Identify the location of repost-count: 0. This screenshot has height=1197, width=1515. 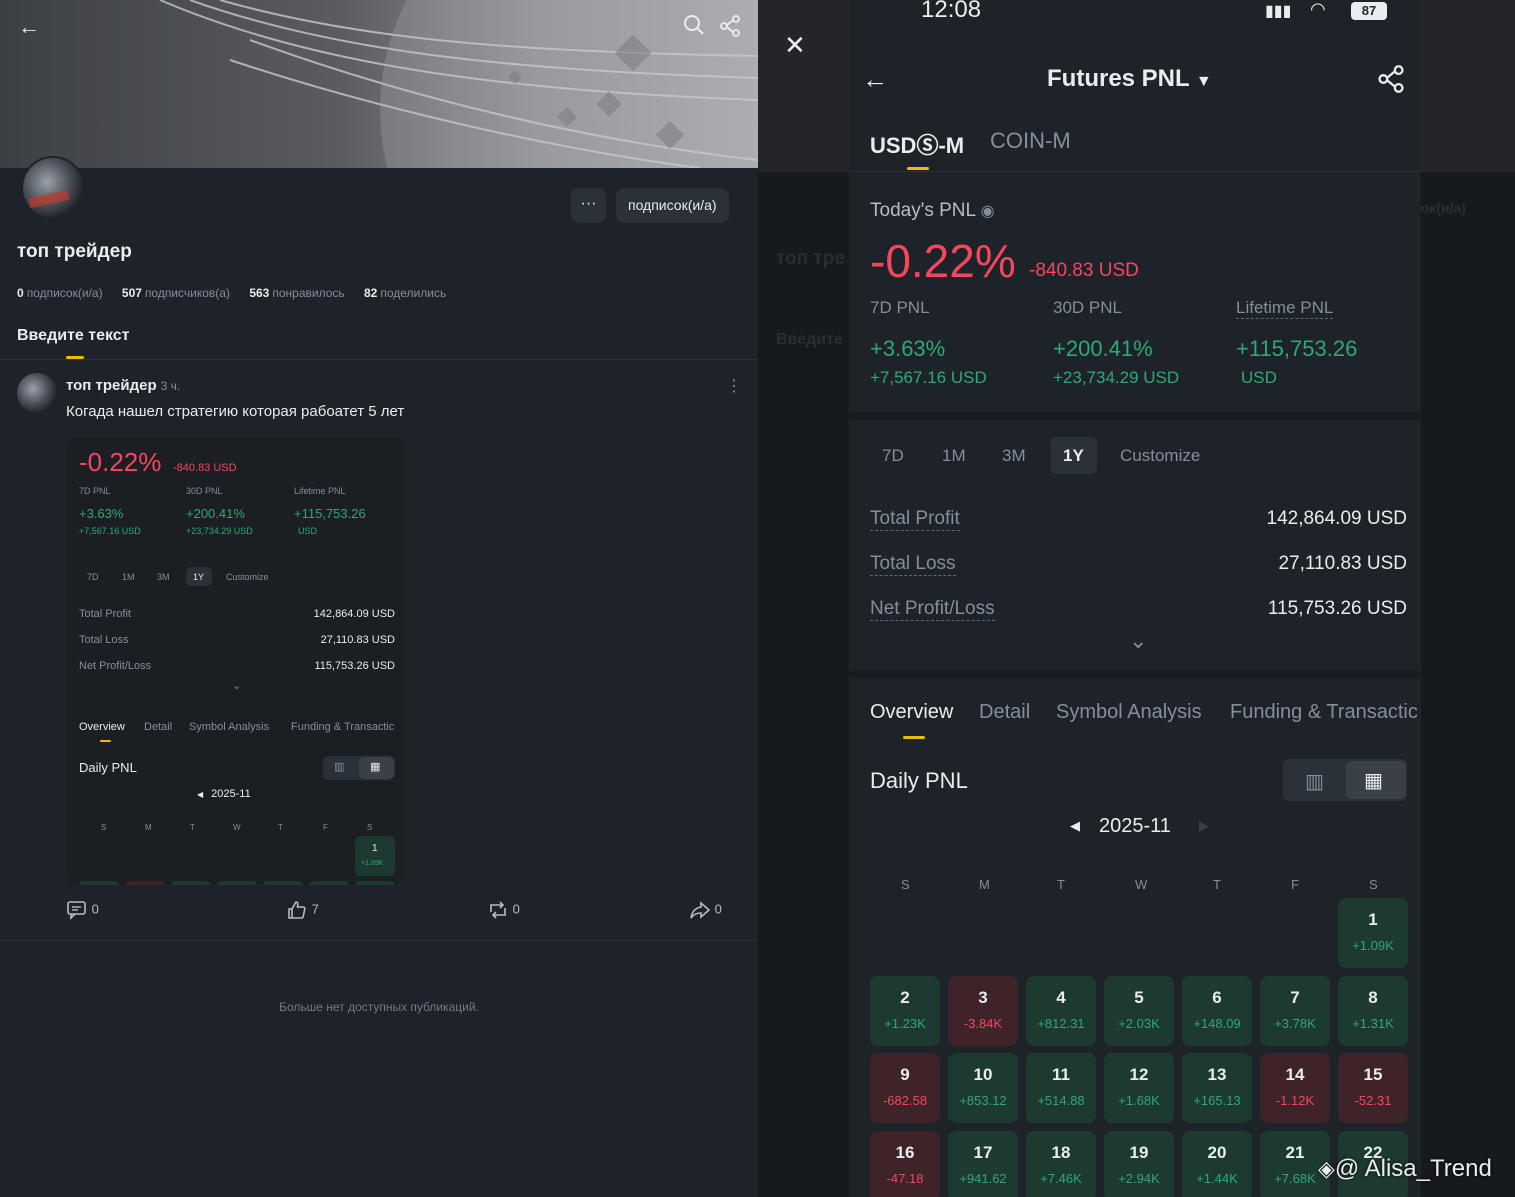
(516, 909).